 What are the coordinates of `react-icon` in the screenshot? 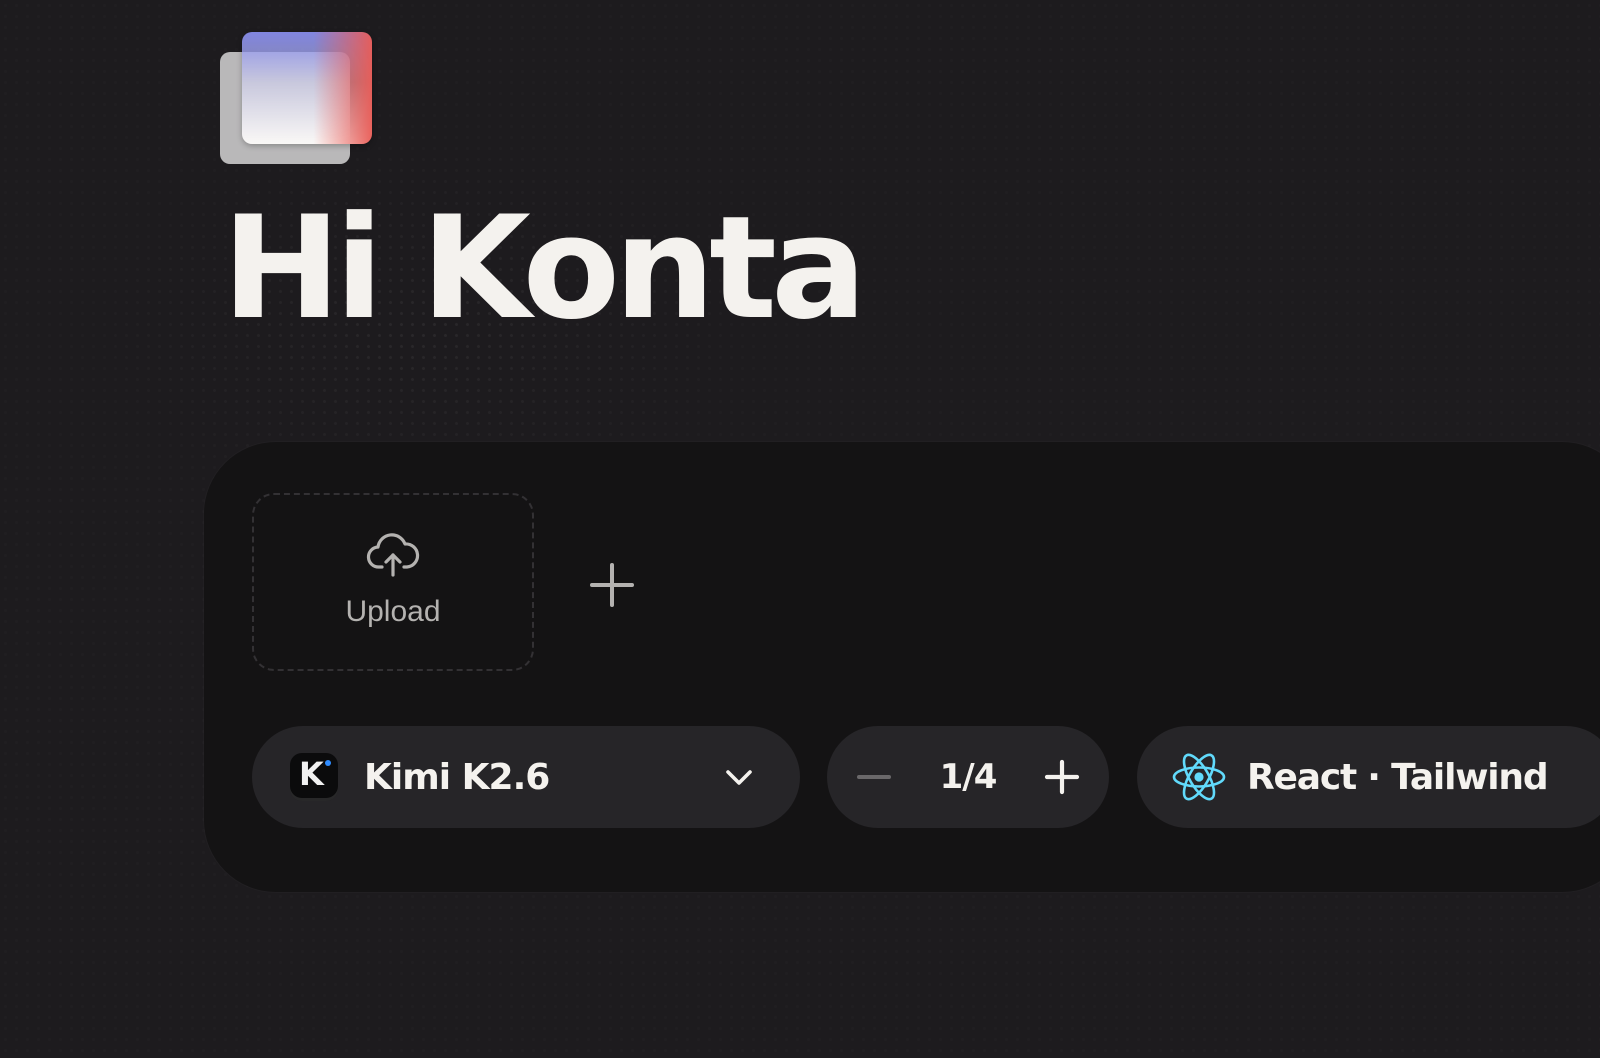 It's located at (1199, 777).